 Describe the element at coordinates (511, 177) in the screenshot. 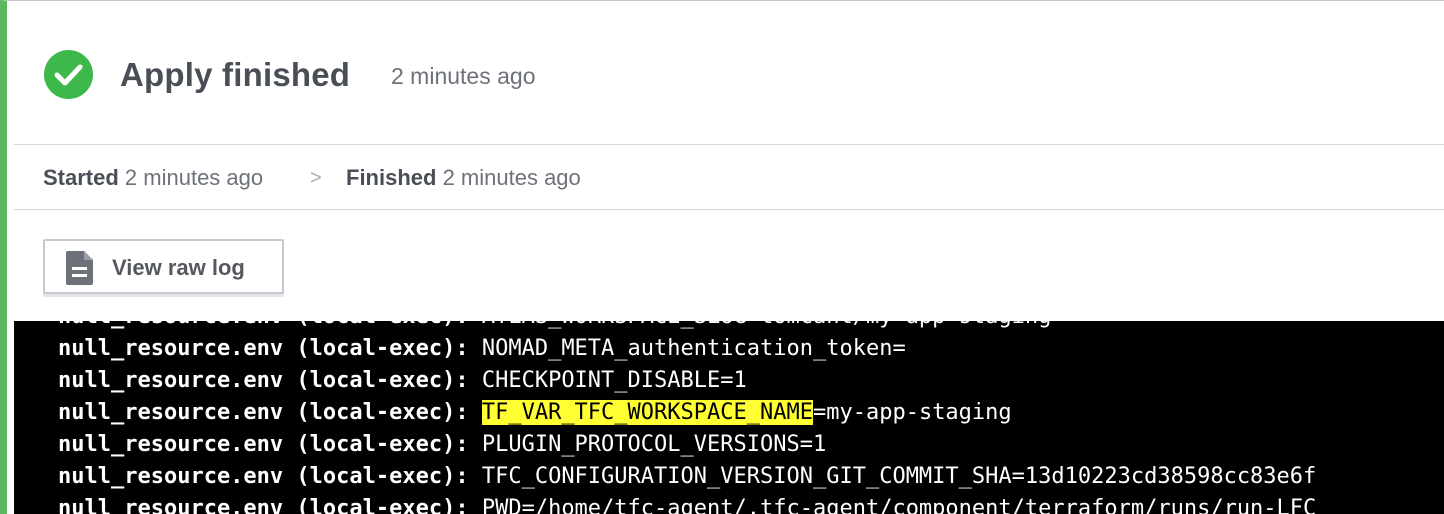

I see `finished-time: 2 minutes ago` at that location.